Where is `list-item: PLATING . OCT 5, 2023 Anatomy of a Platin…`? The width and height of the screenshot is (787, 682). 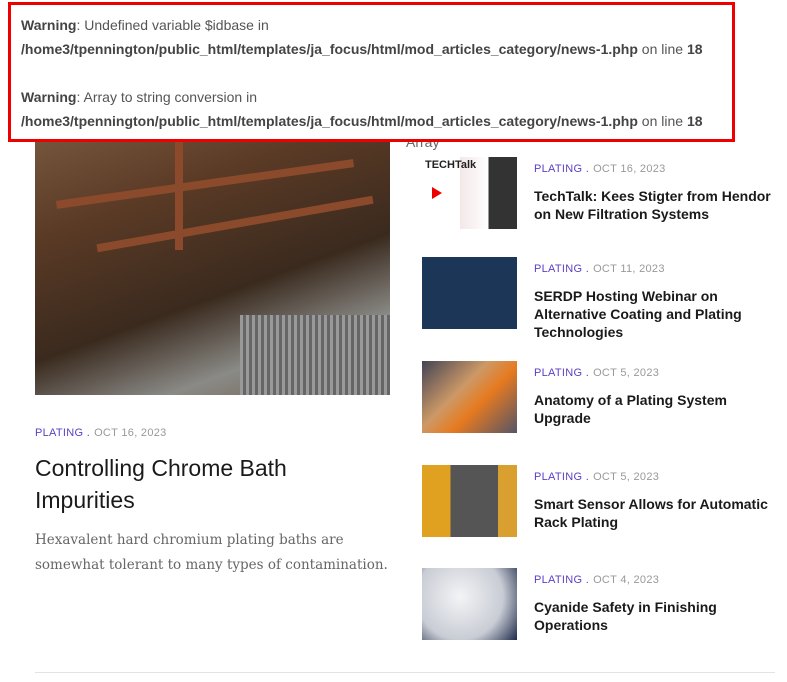
list-item: PLATING . OCT 5, 2023 Anatomy of a Platin… is located at coordinates (602, 397).